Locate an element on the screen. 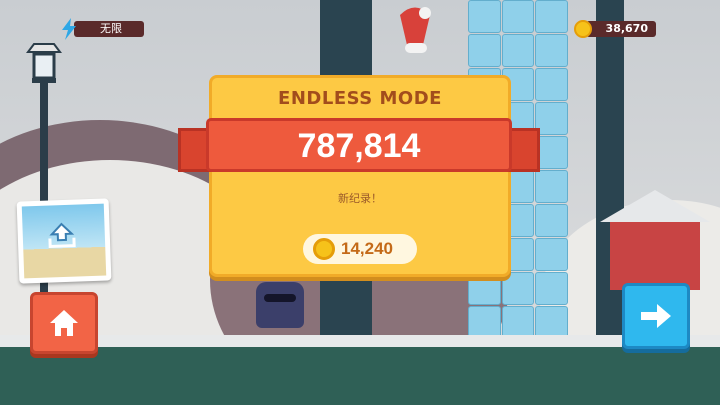  new-record-label: 新纪录！ is located at coordinates (360, 198).